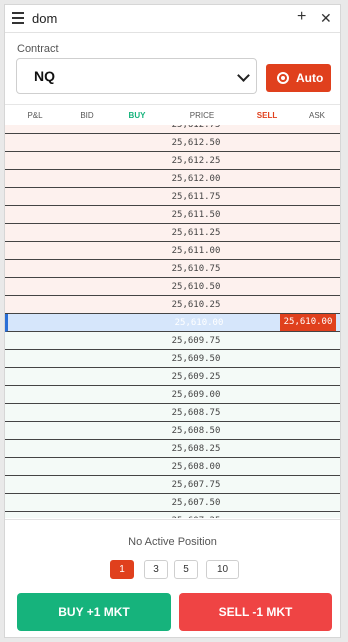 The image size is (348, 642). I want to click on price-cell: 25,611.50, so click(196, 215).